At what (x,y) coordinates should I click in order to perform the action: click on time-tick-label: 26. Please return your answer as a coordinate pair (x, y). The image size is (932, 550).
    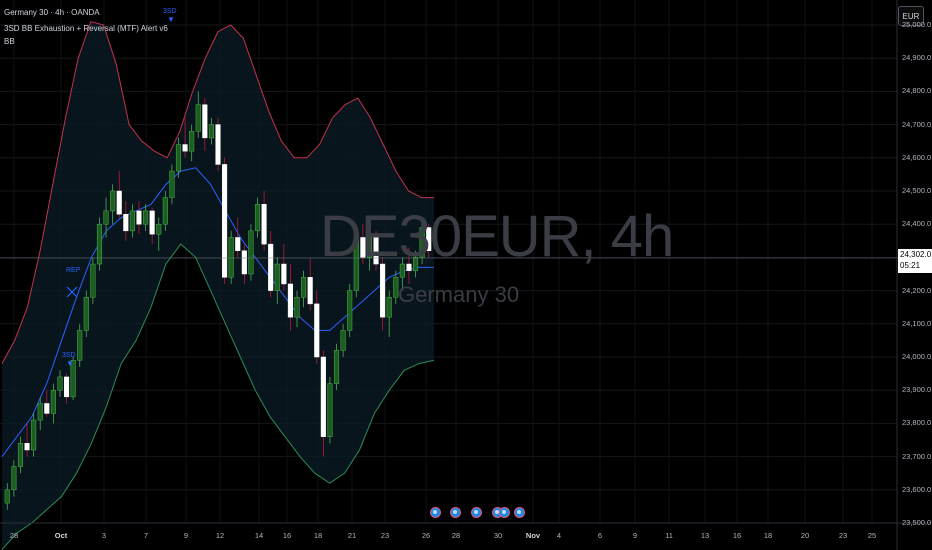
    Looking at the image, I should click on (426, 535).